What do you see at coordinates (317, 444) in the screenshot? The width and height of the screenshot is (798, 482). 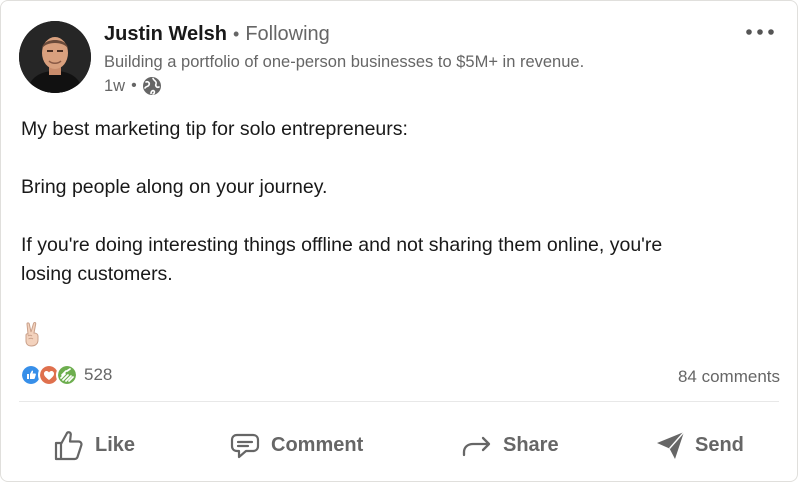 I see `comment-label: Comment` at bounding box center [317, 444].